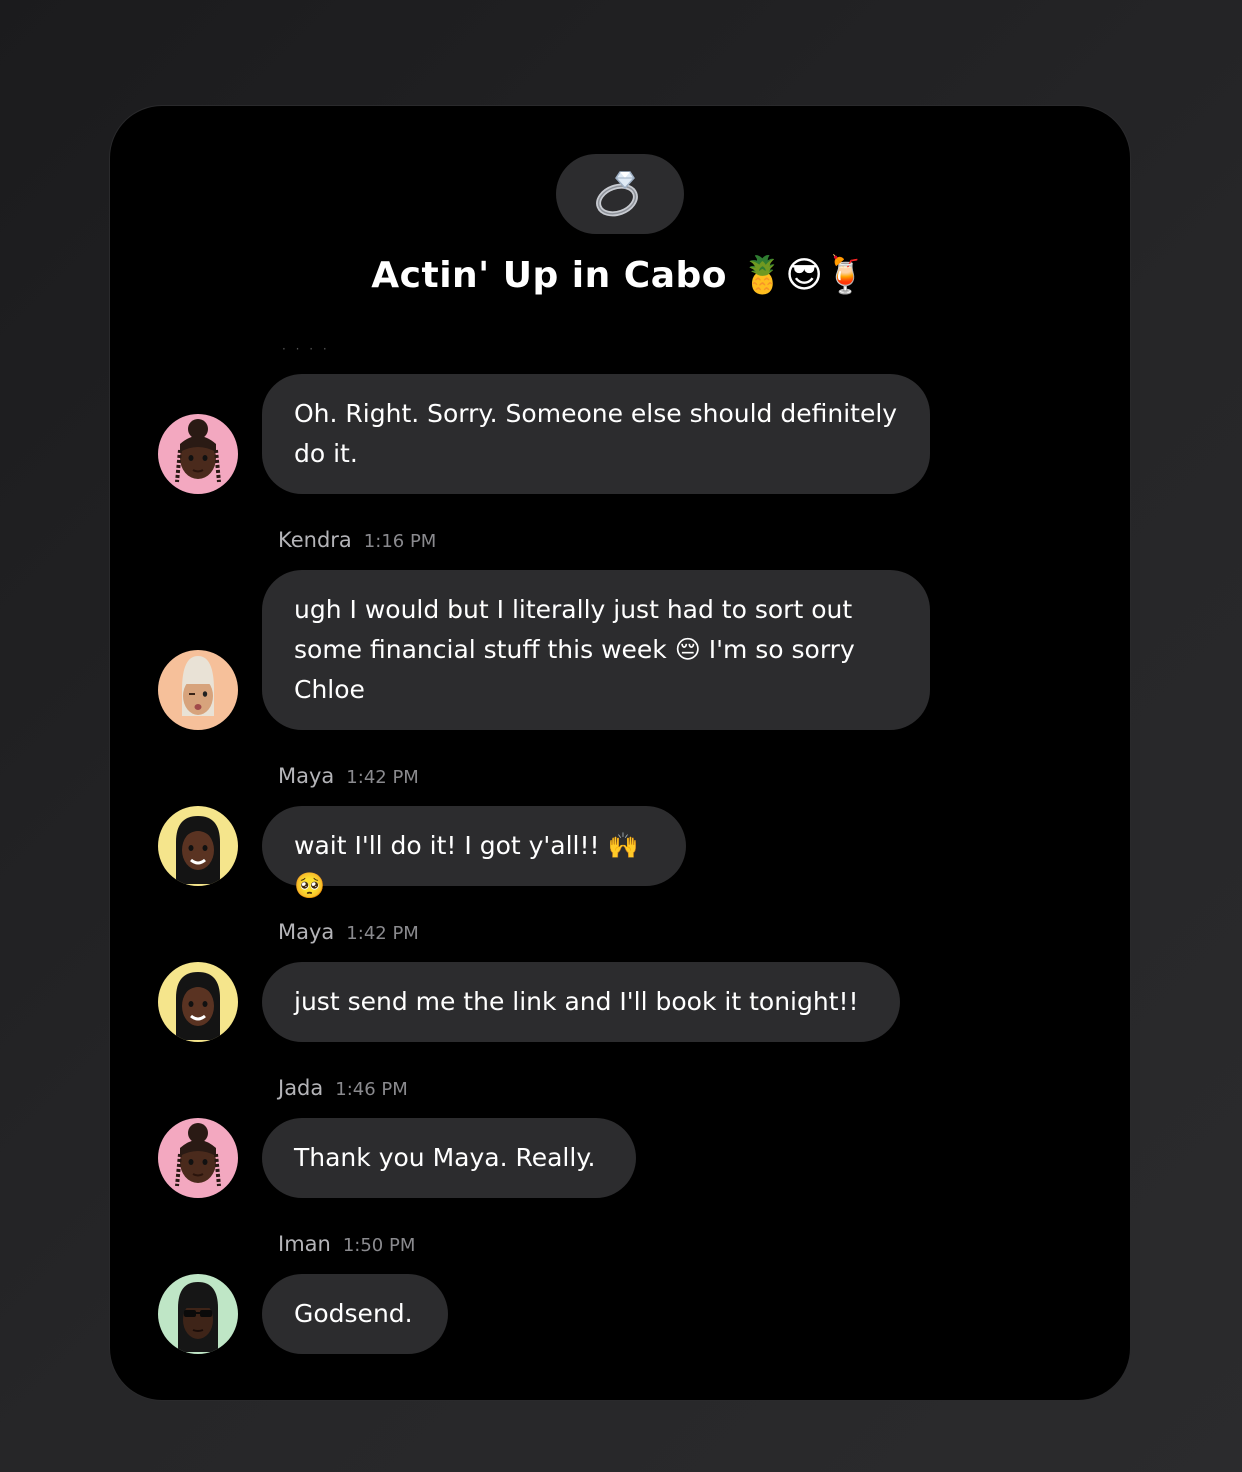 This screenshot has width=1242, height=1472. I want to click on sender-name: Iman, so click(304, 1244).